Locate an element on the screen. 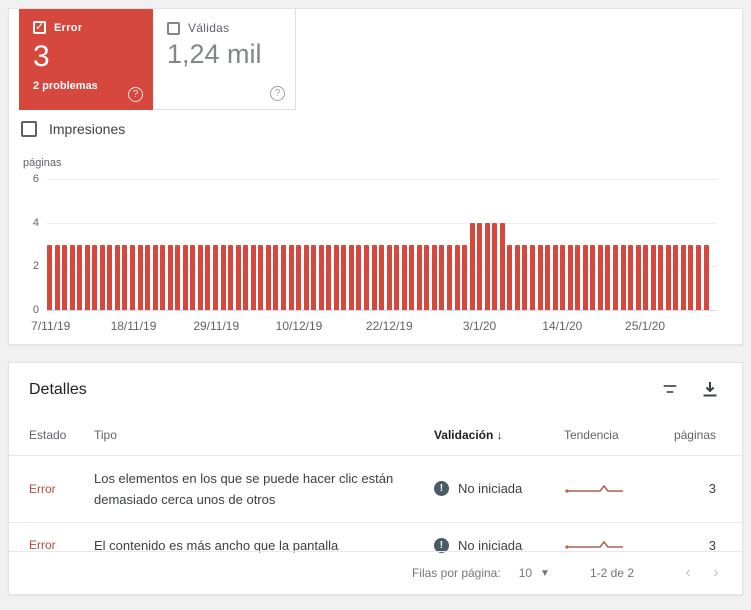 This screenshot has width=751, height=610. y-tick-label: 4 is located at coordinates (35, 222).